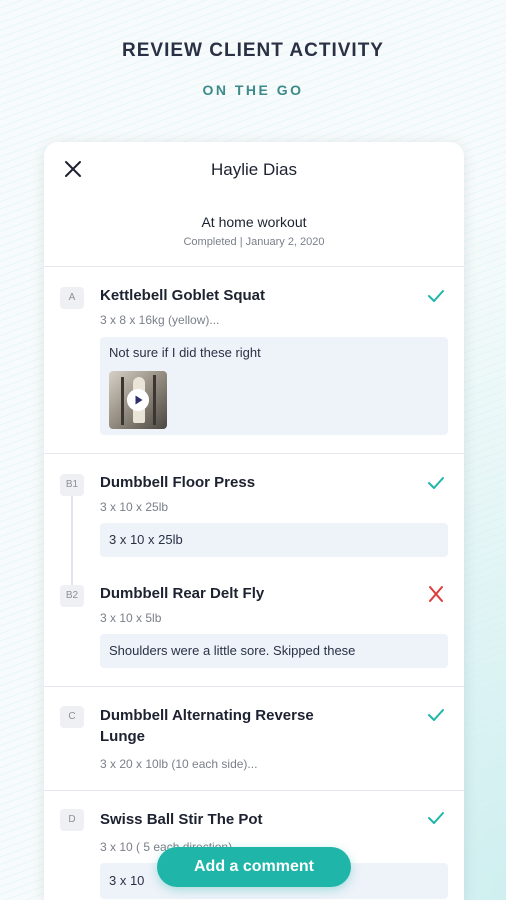  I want to click on section-badge: A, so click(72, 298).